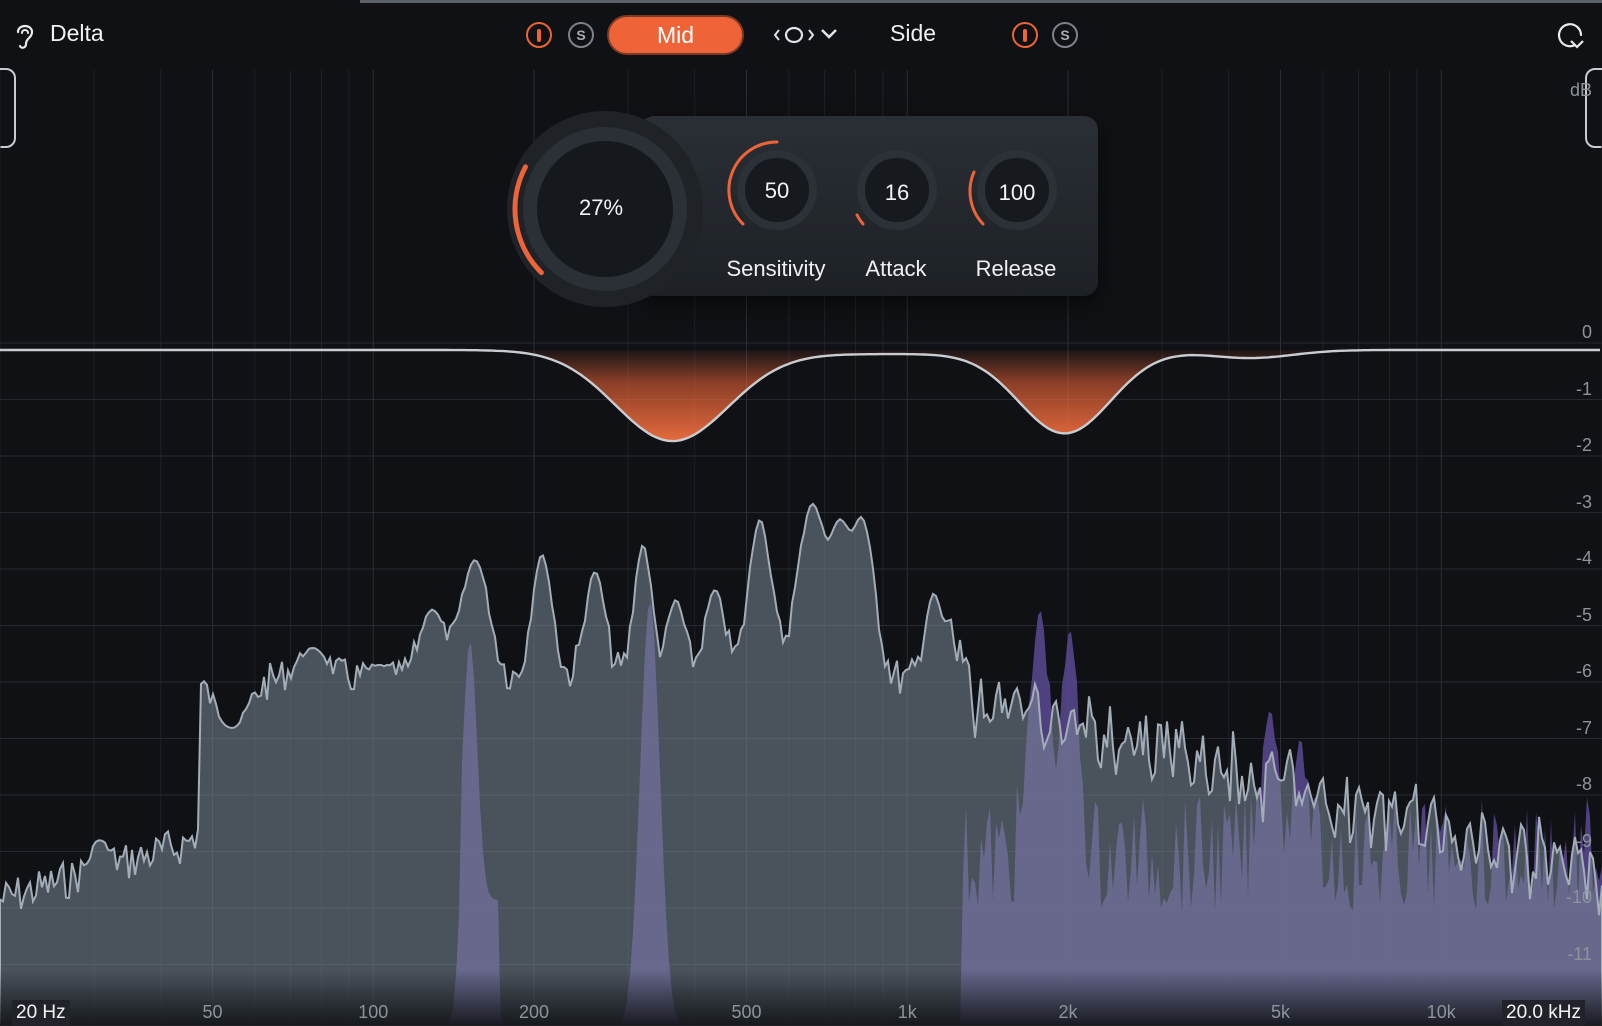 The image size is (1602, 1026). I want to click on side-solo-button: S, so click(1065, 35).